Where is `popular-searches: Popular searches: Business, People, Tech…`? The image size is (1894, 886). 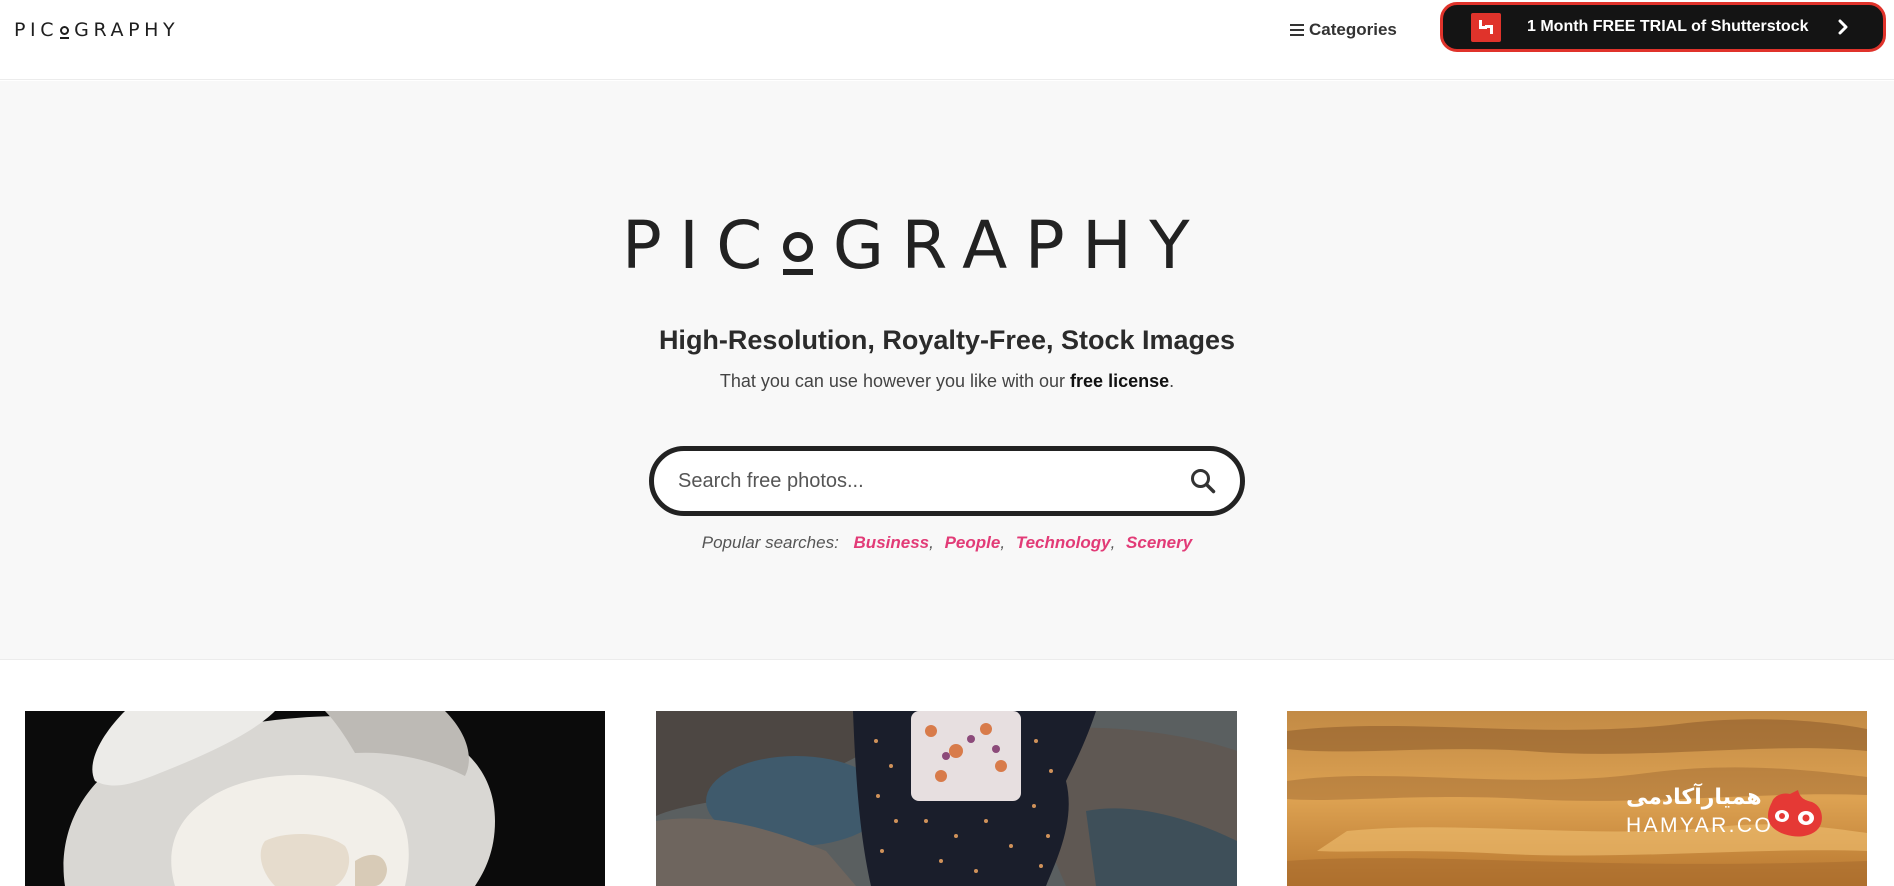
popular-searches: Popular searches: Business, People, Tech… is located at coordinates (947, 543).